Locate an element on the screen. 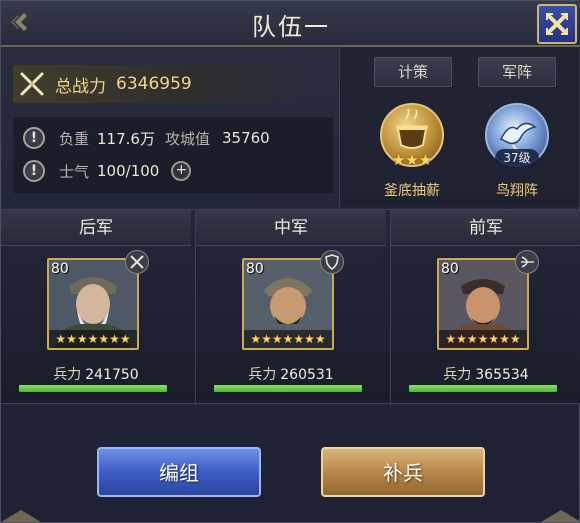 This screenshot has width=580, height=523. formation-level-badge: 37级 is located at coordinates (517, 158).